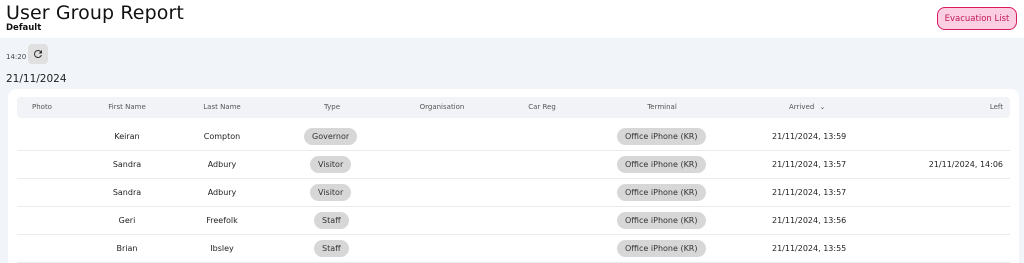  I want to click on first-name-cell: Keiran, so click(127, 136).